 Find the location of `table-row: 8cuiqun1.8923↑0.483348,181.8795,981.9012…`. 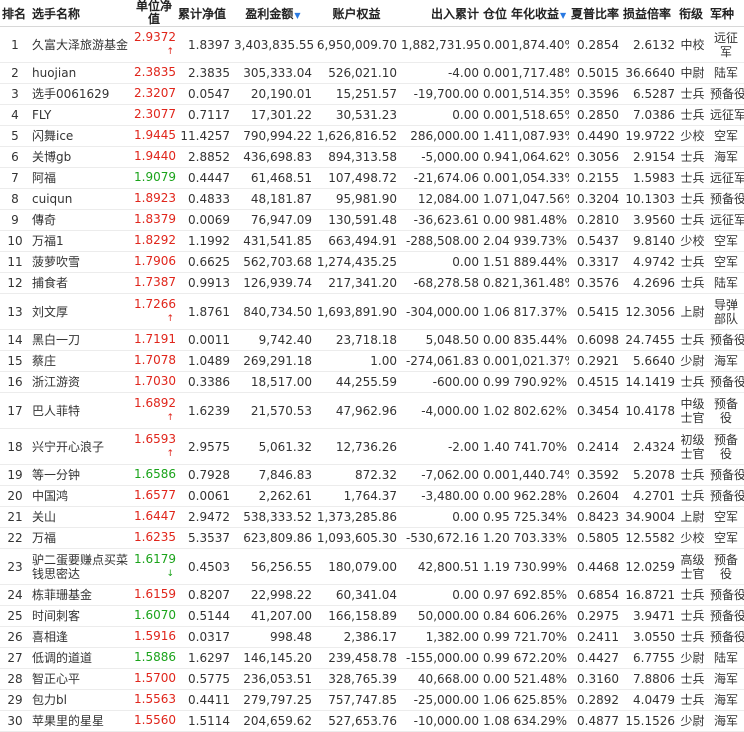

table-row: 8cuiqun1.8923↑0.483348,181.8795,981.9012… is located at coordinates (372, 199).